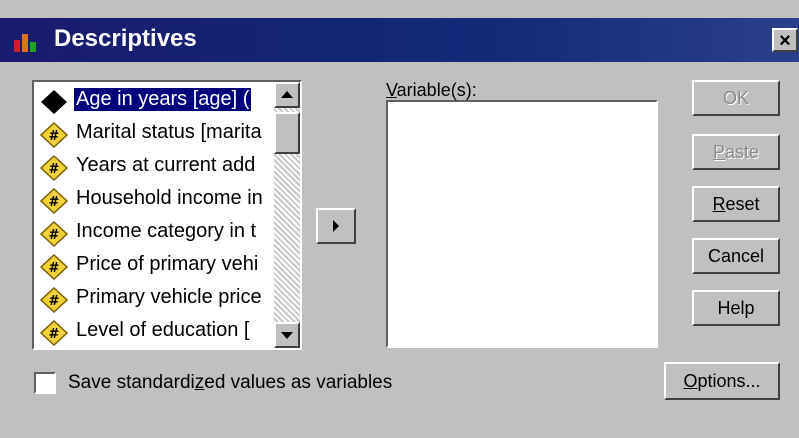 The image size is (799, 438). Describe the element at coordinates (431, 90) in the screenshot. I see `variables-label: Variable(s):` at that location.